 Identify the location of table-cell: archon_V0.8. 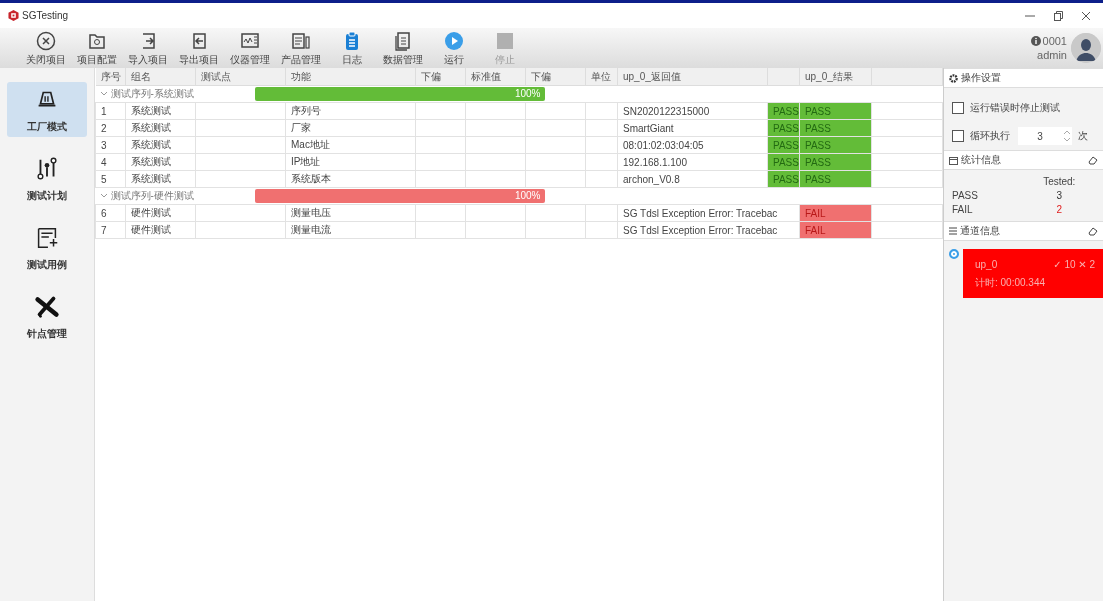
(692, 179).